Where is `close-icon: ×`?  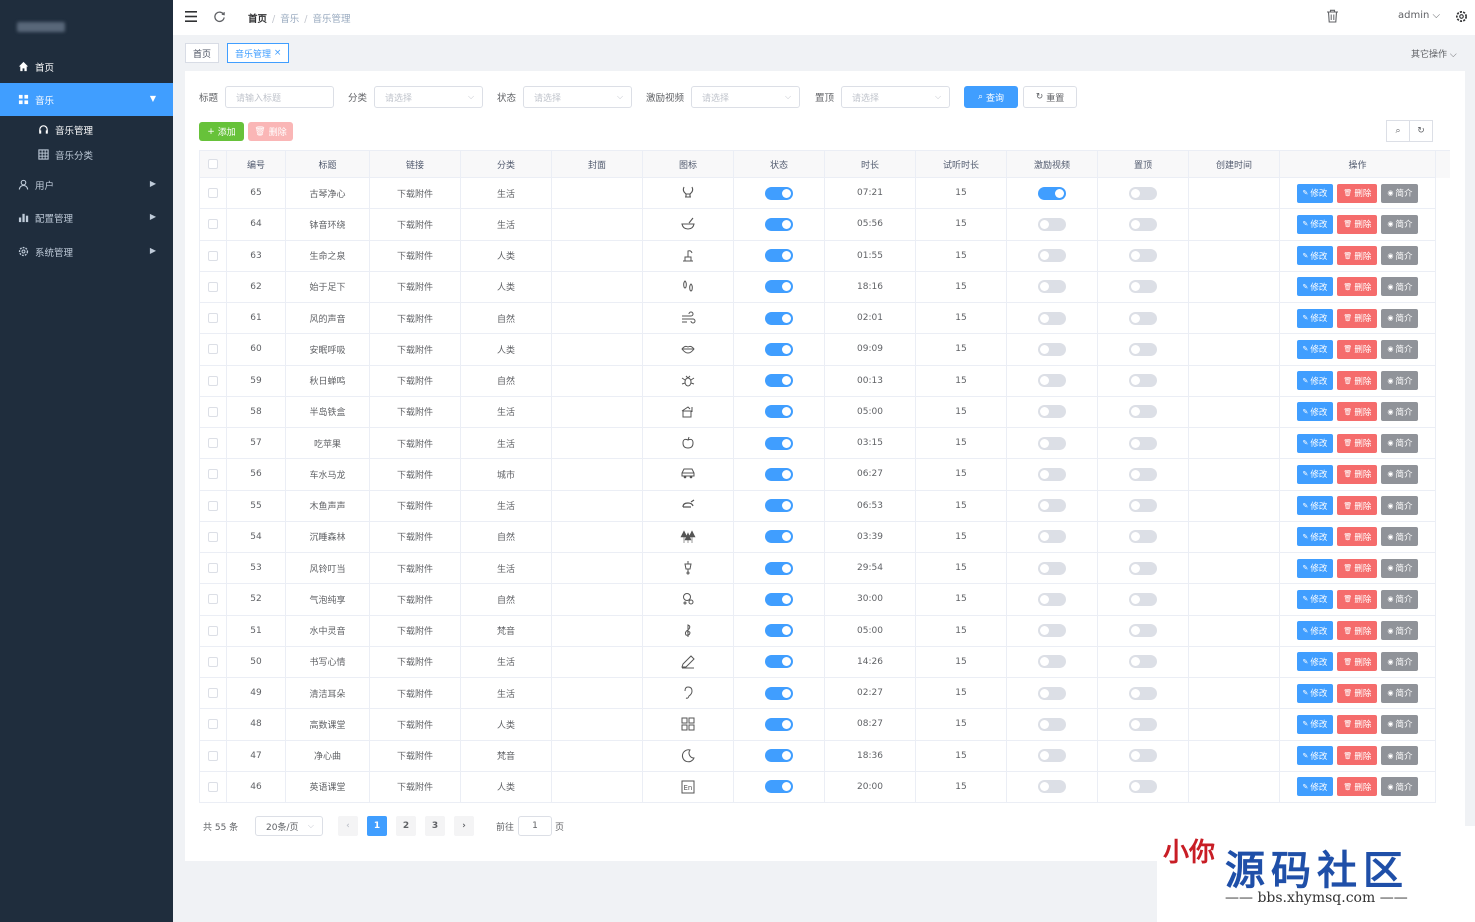 close-icon: × is located at coordinates (278, 53).